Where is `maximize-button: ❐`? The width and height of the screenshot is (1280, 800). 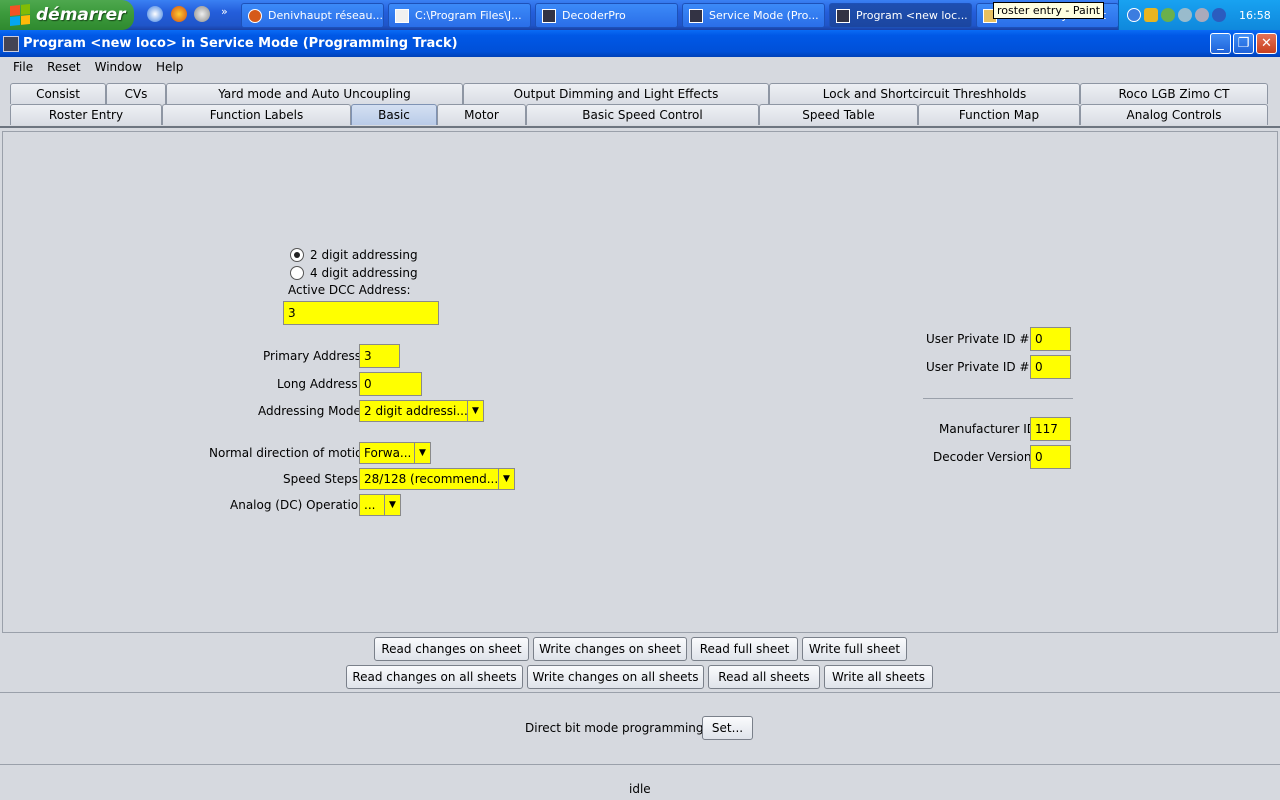 maximize-button: ❐ is located at coordinates (1243, 43).